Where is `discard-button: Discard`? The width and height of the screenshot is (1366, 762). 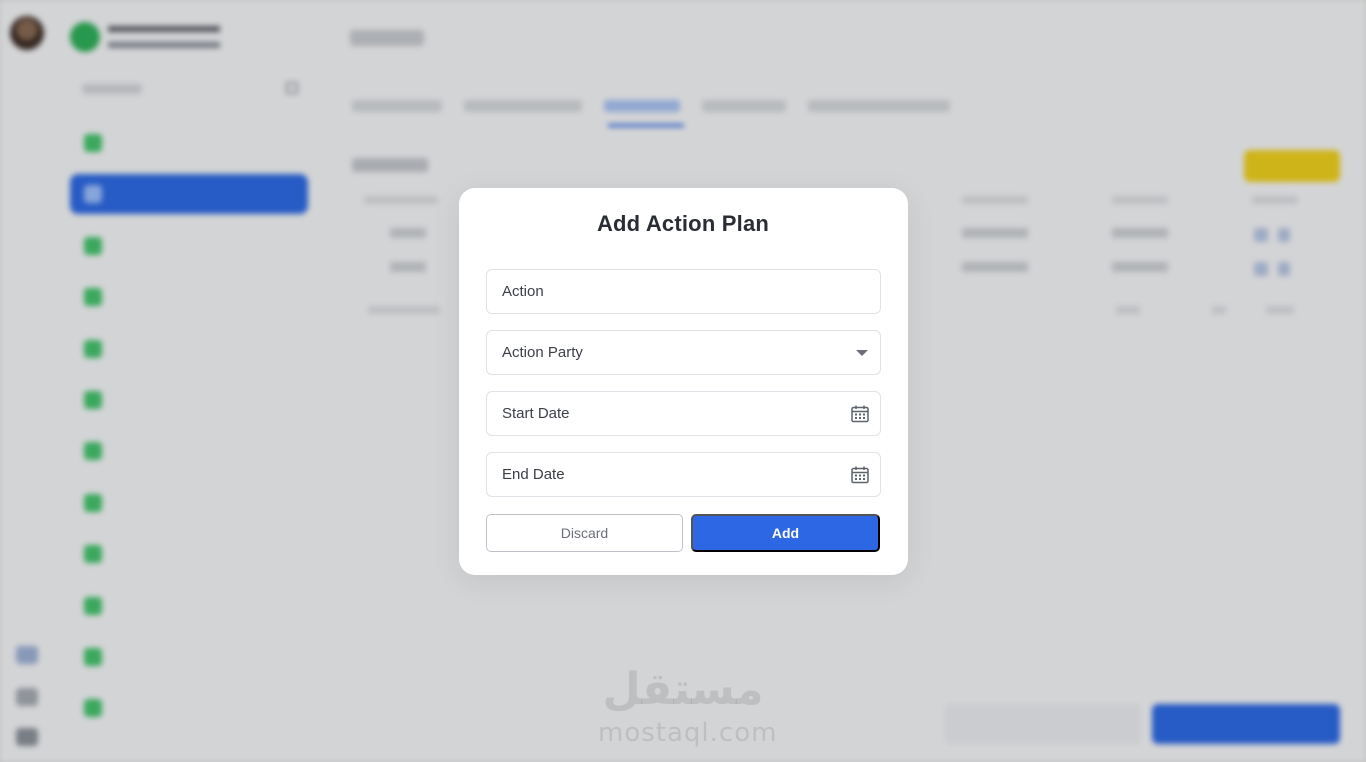
discard-button: Discard is located at coordinates (584, 533).